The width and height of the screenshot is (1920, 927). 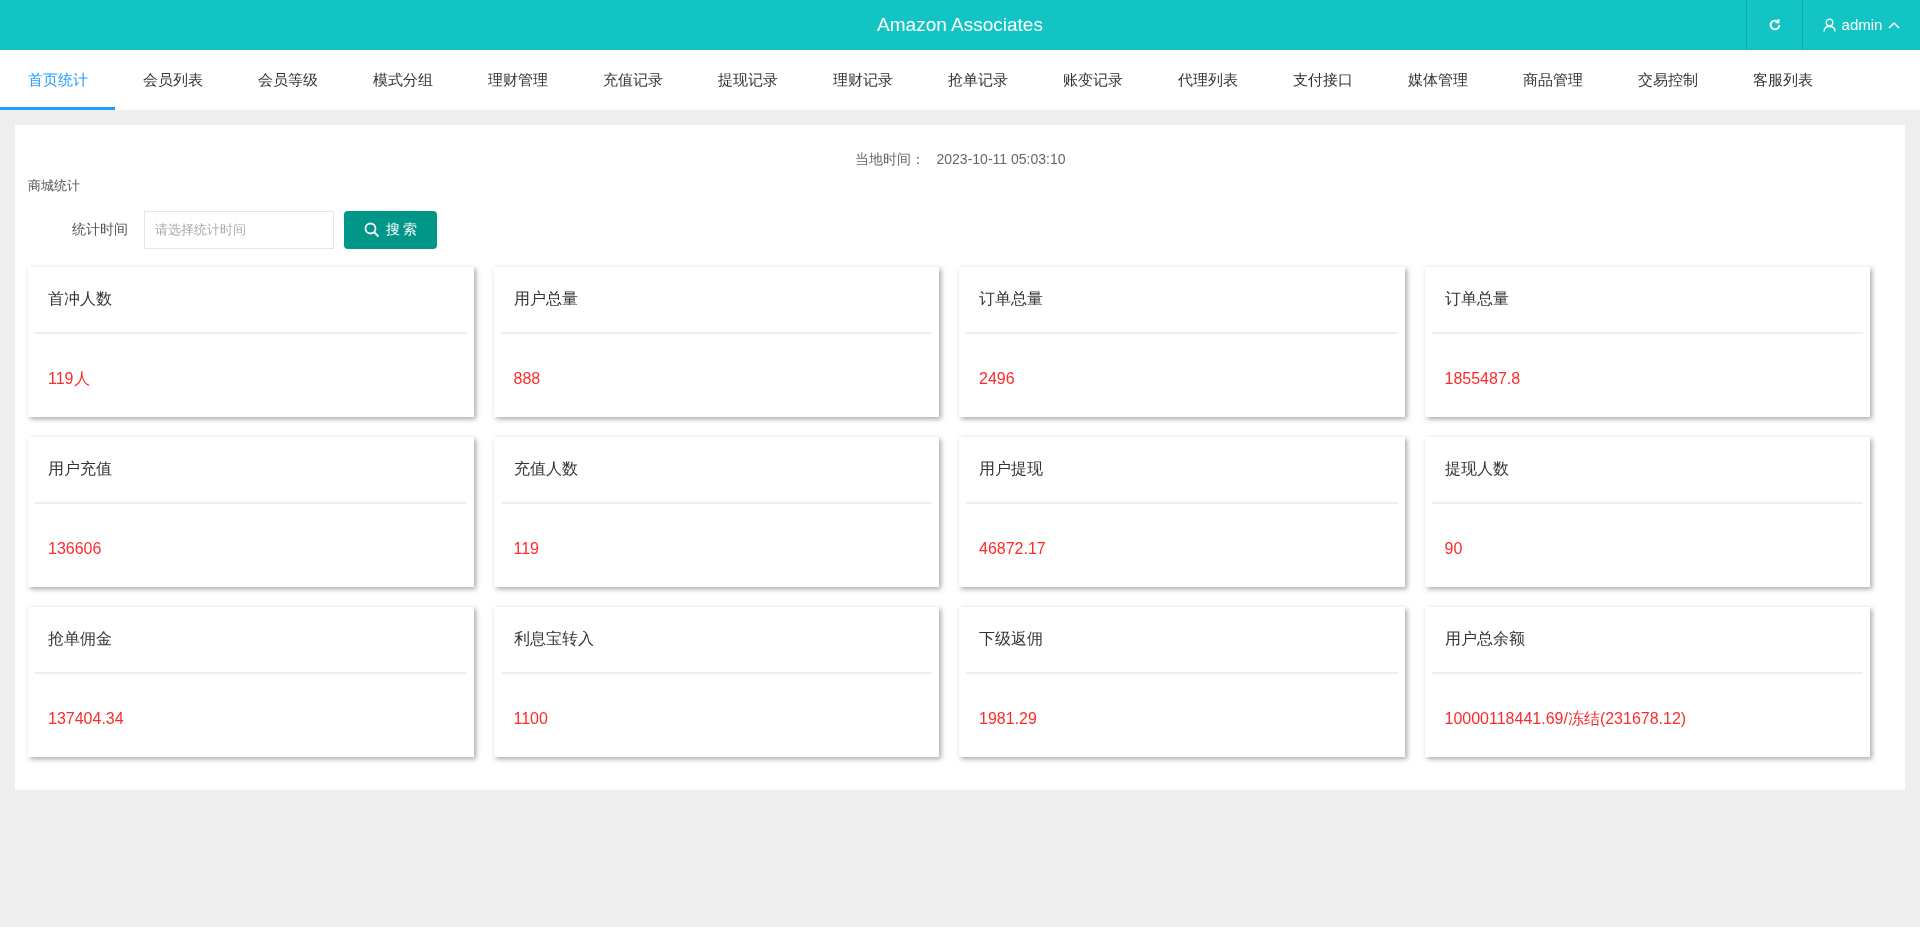 What do you see at coordinates (75, 549) in the screenshot?
I see `card-value: 136606` at bounding box center [75, 549].